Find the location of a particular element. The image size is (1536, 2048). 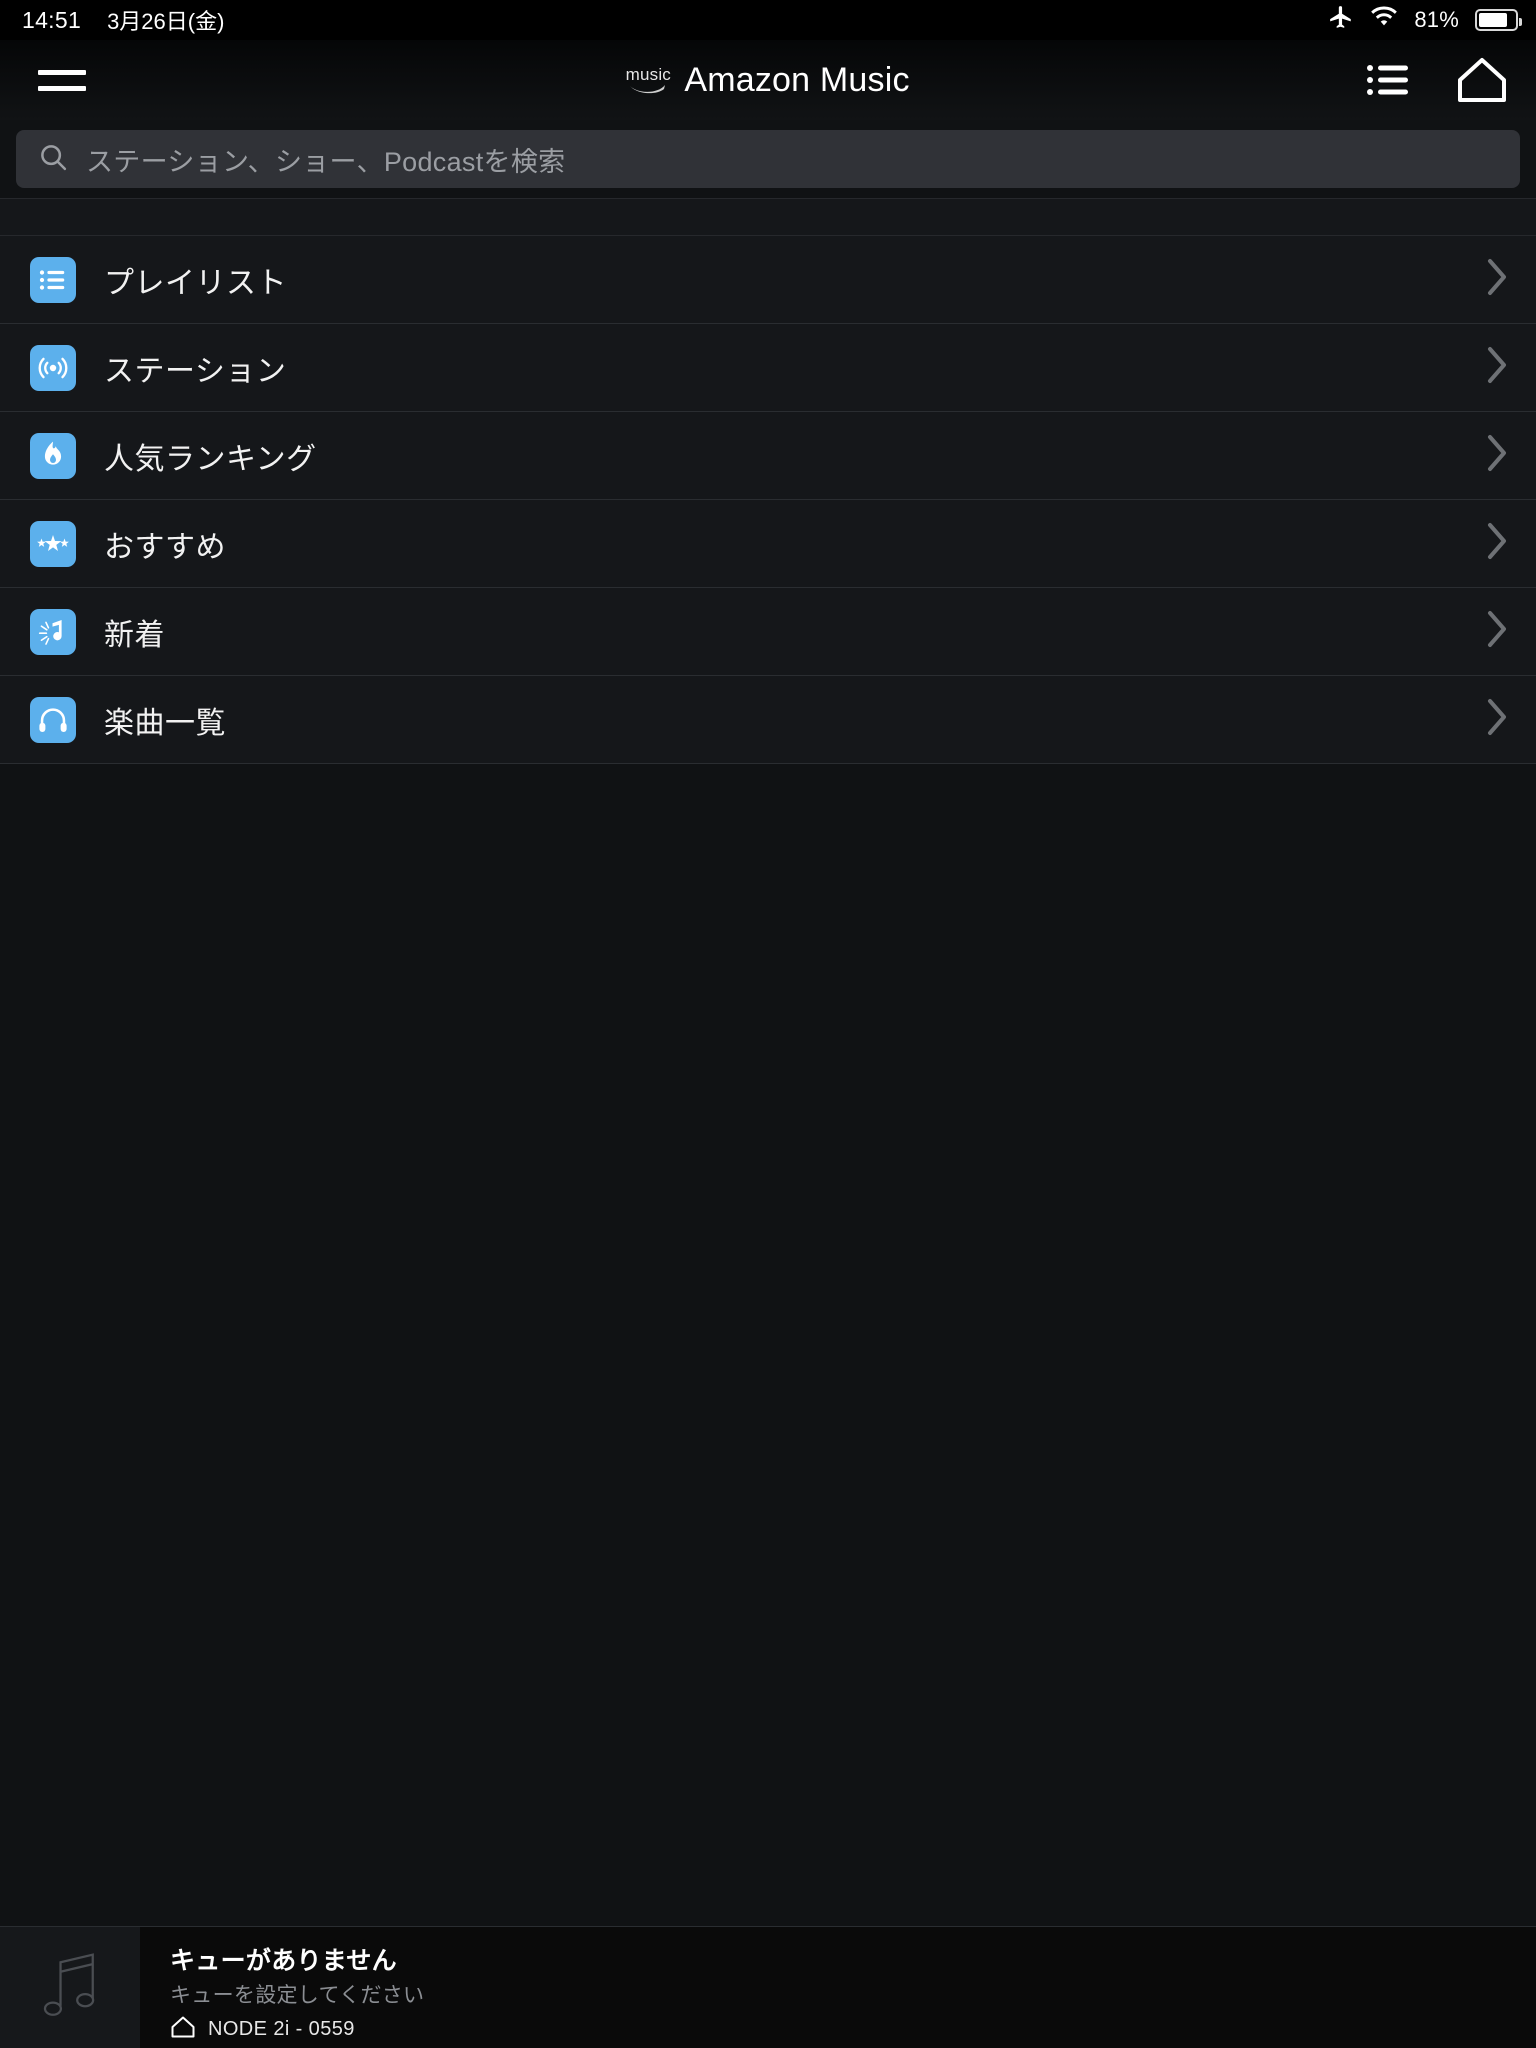

album-art-placeholder is located at coordinates (70, 1987).